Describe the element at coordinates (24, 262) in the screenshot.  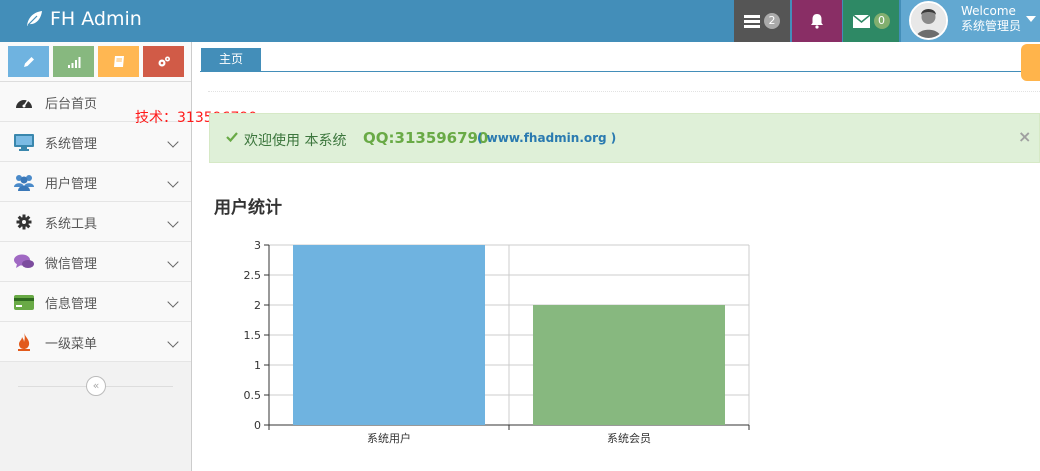
I see `comments-icon` at that location.